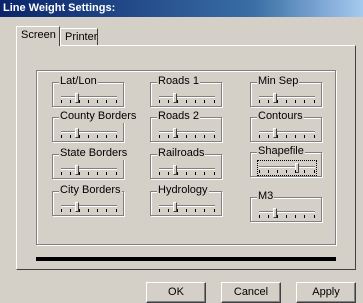 This screenshot has height=303, width=363. What do you see at coordinates (287, 168) in the screenshot?
I see `shapefile-slider` at bounding box center [287, 168].